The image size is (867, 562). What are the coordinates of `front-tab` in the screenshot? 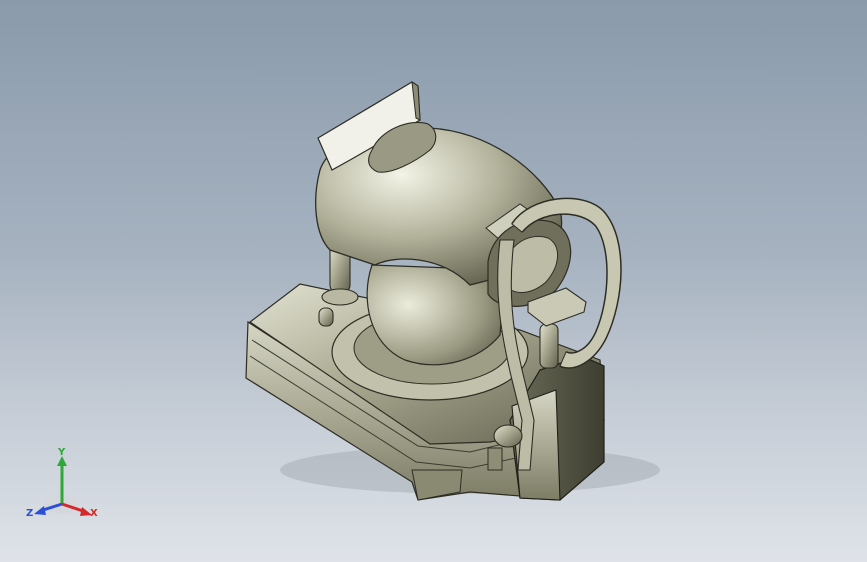 It's located at (495, 459).